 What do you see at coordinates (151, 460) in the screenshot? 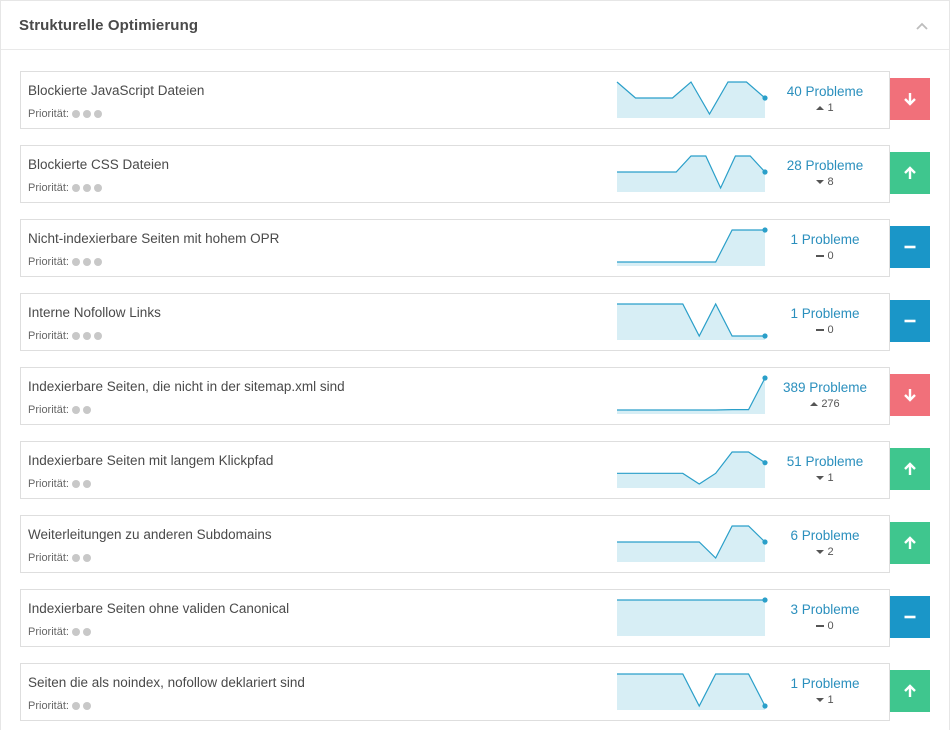
I see `issue-title: Indexierbare Seiten mit langem Klickpfad` at bounding box center [151, 460].